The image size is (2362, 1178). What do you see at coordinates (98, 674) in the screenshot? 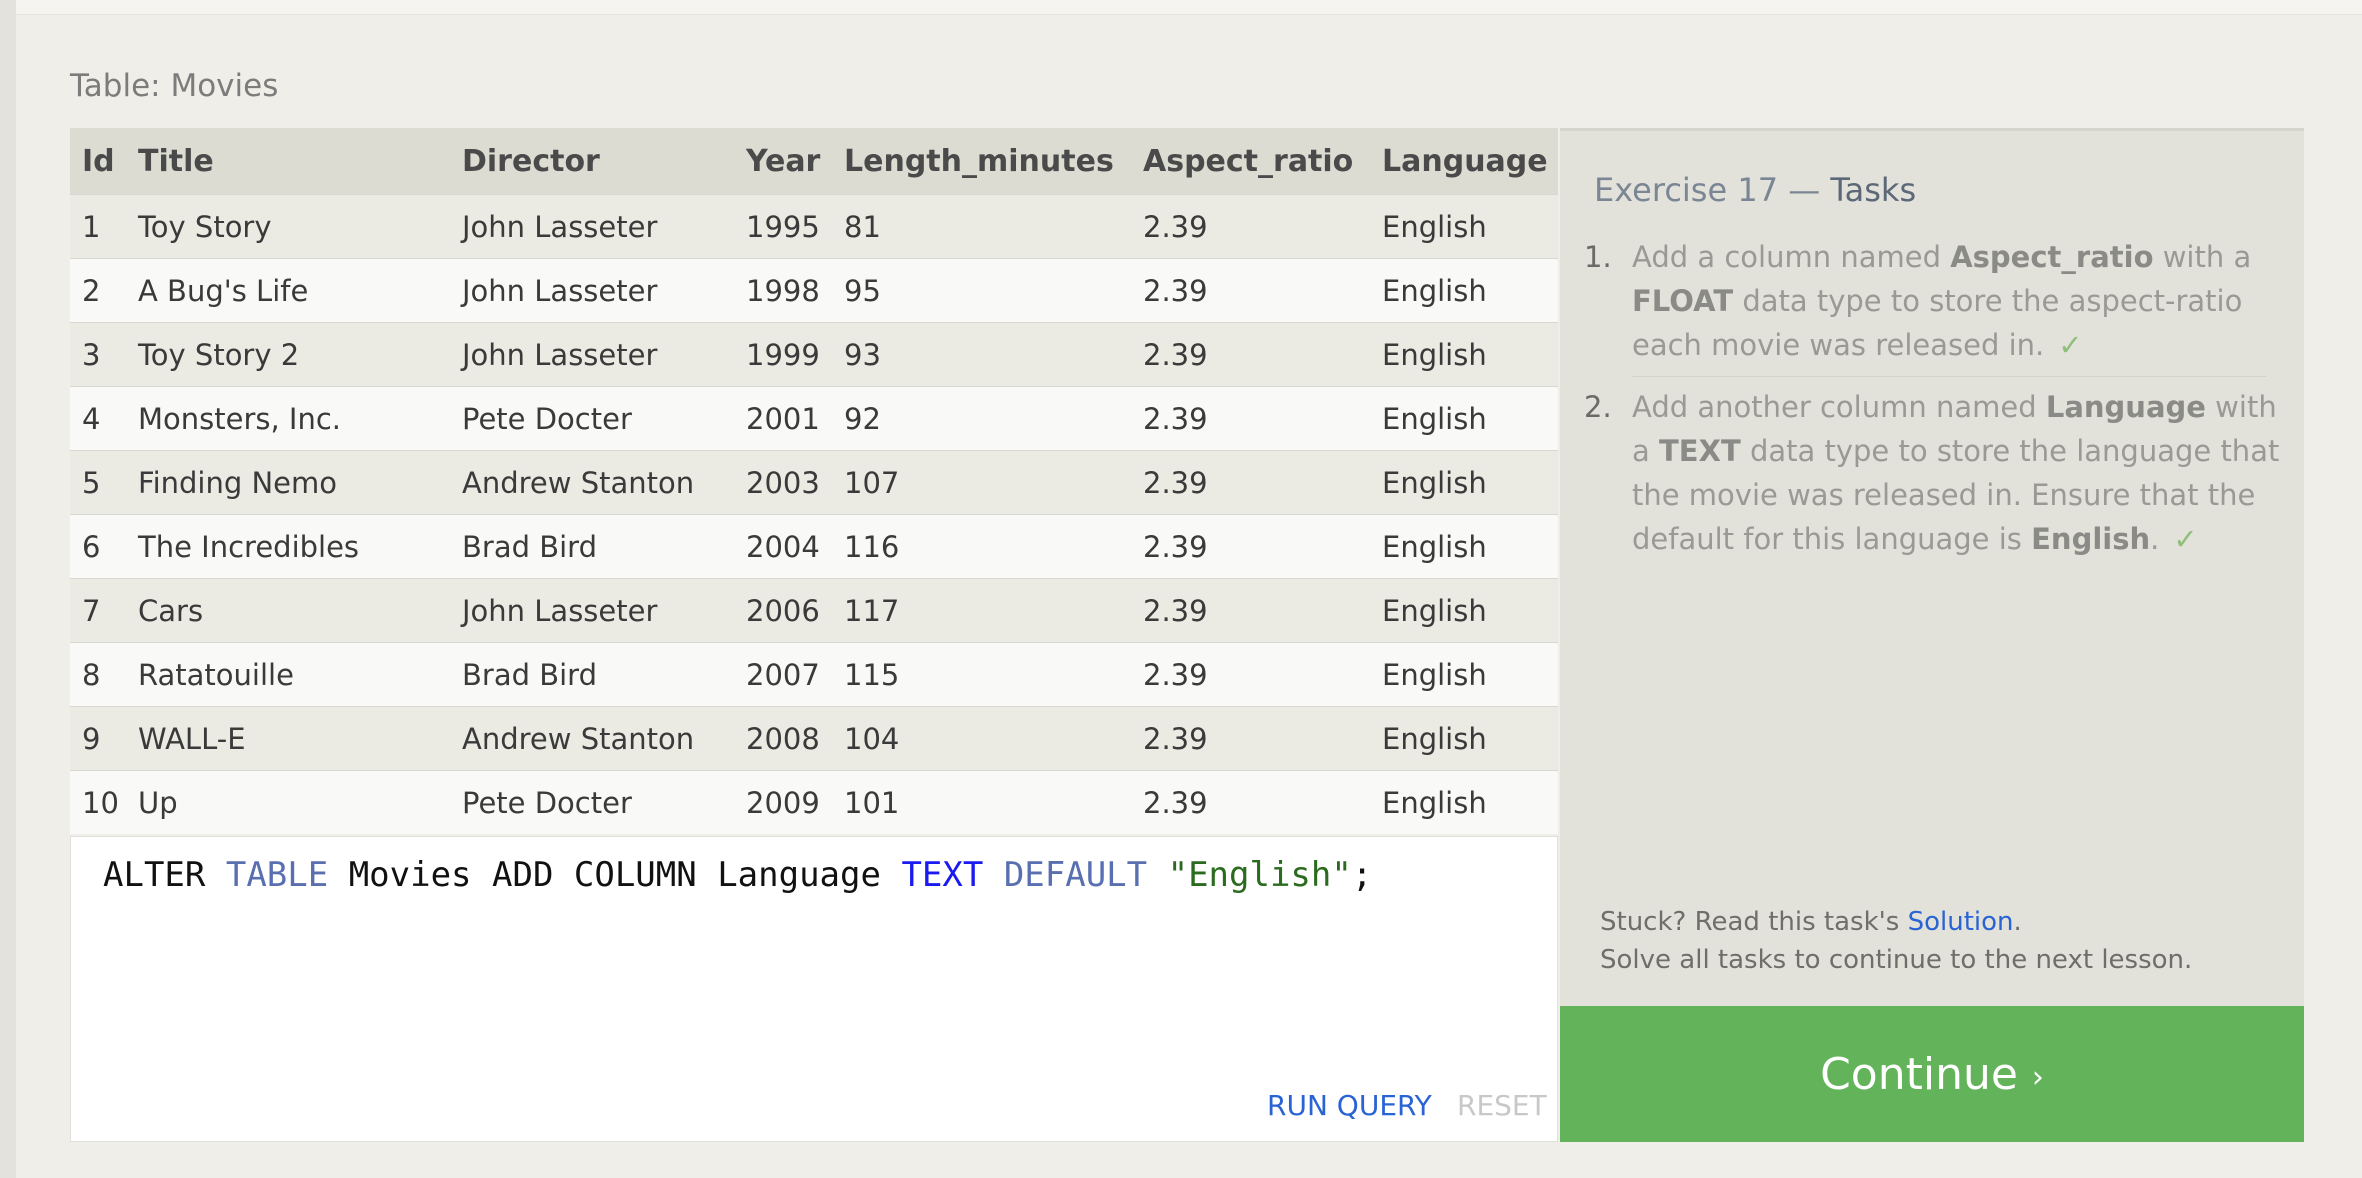
I see `table-cell-id: 8` at bounding box center [98, 674].